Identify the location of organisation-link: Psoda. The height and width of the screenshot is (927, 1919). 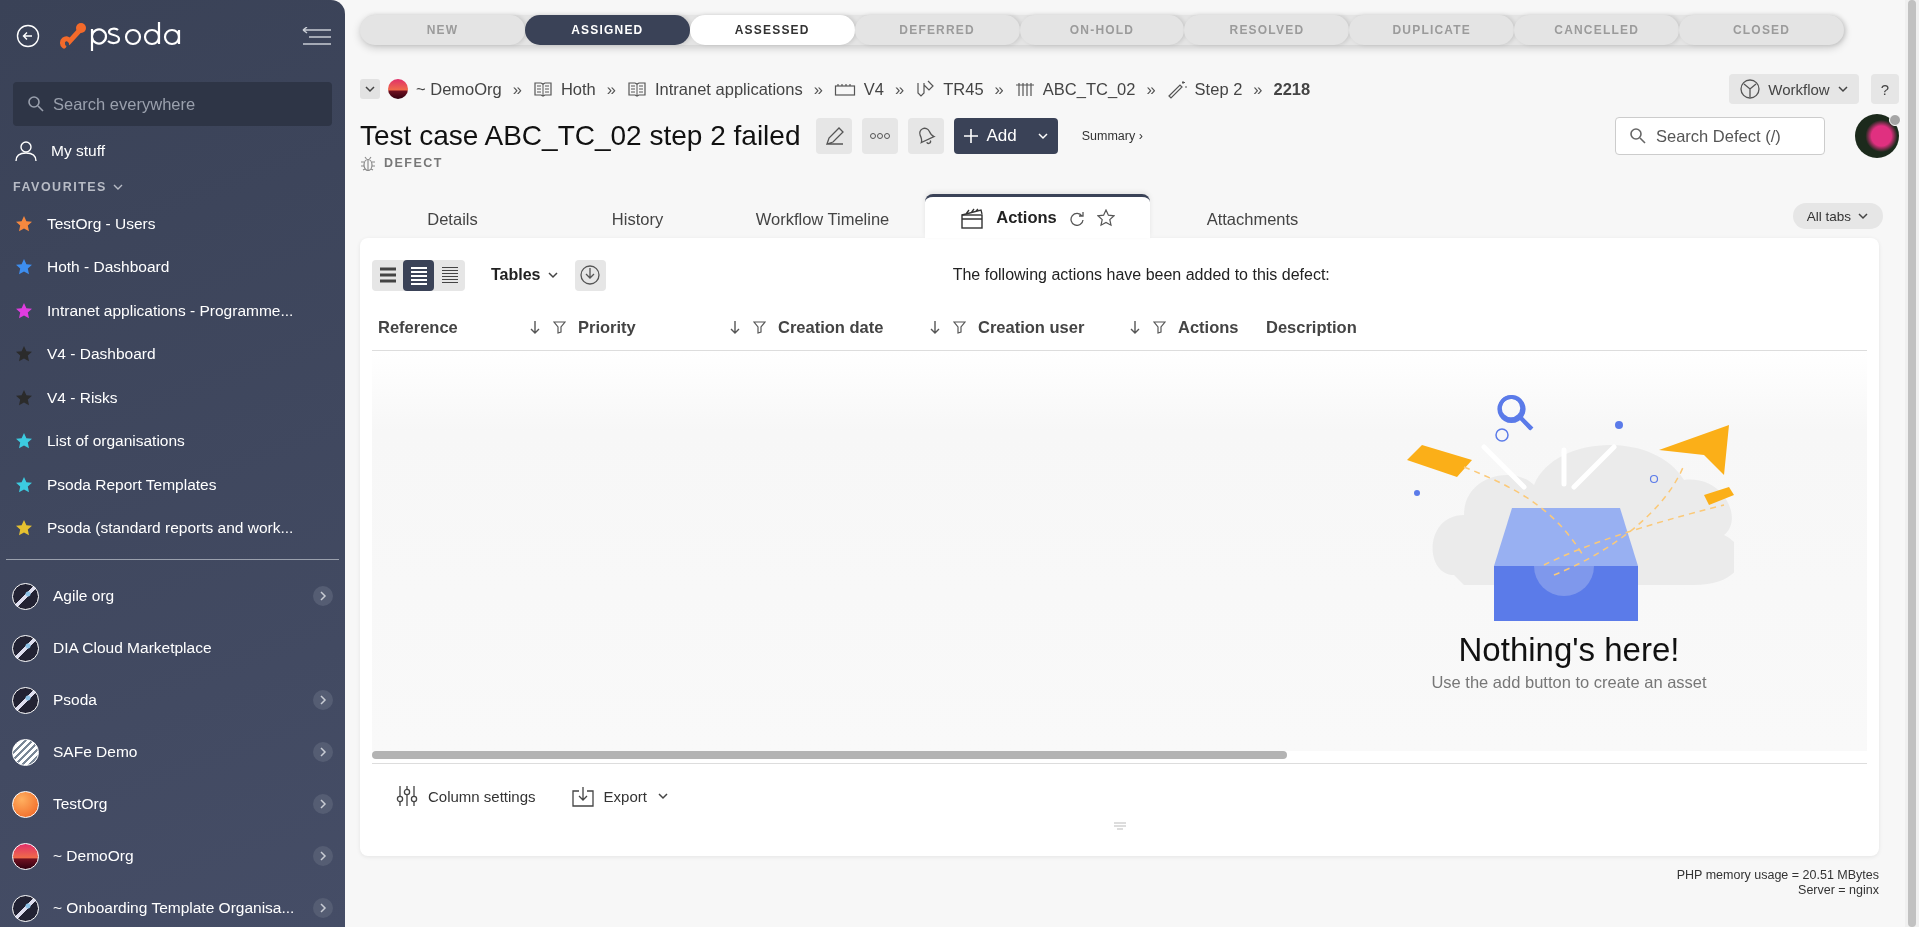
(176, 700).